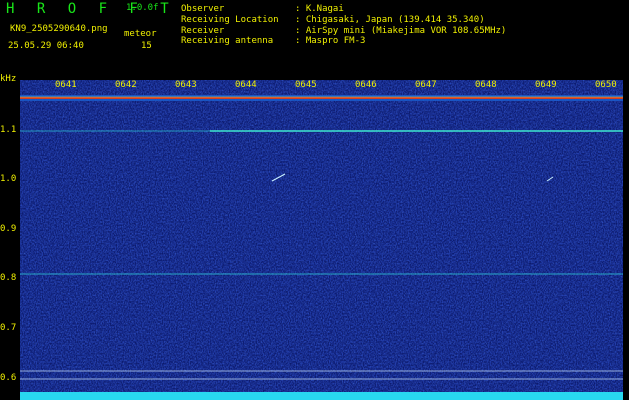 Image resolution: width=629 pixels, height=400 pixels. Describe the element at coordinates (46, 46) in the screenshot. I see `date-time: 25.05.29 06:40` at that location.